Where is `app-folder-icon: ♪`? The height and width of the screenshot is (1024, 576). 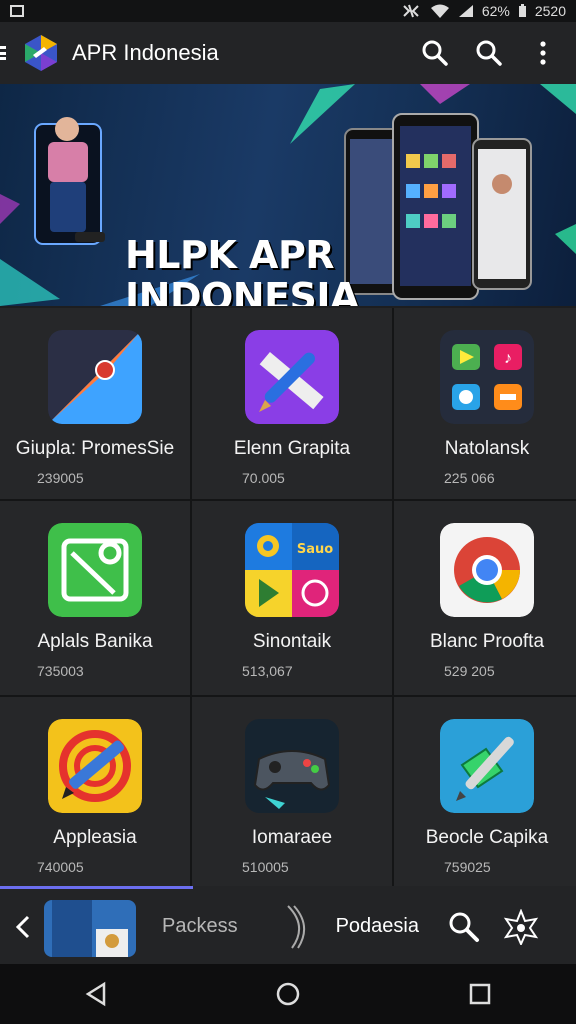 app-folder-icon: ♪ is located at coordinates (487, 377).